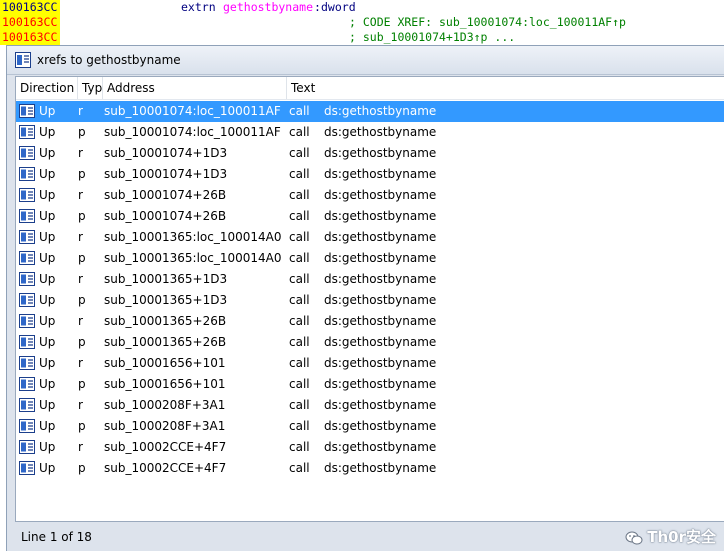  I want to click on column-header-type: Typ, so click(90, 88).